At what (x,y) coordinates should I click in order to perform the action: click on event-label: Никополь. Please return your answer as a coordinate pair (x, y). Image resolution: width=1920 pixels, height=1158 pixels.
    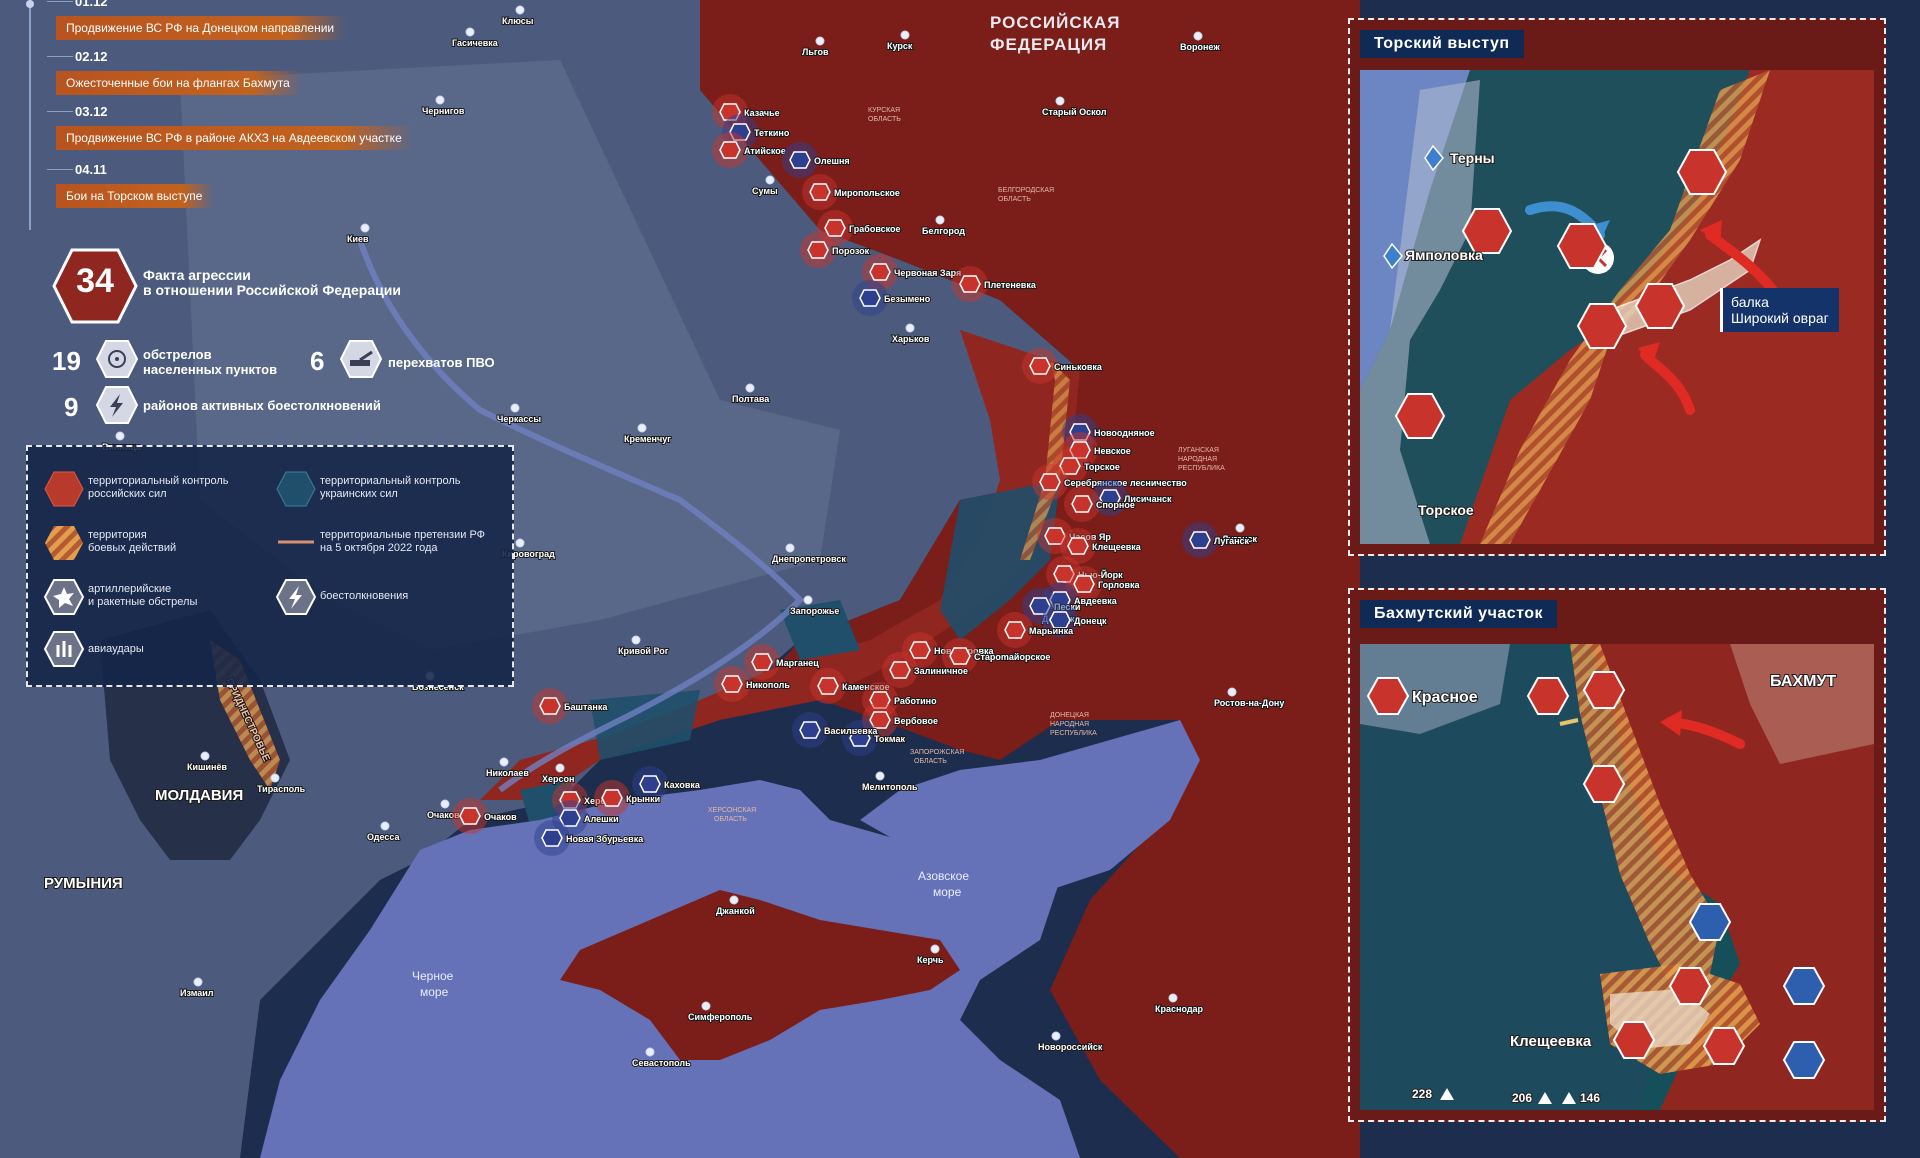
    Looking at the image, I should click on (768, 685).